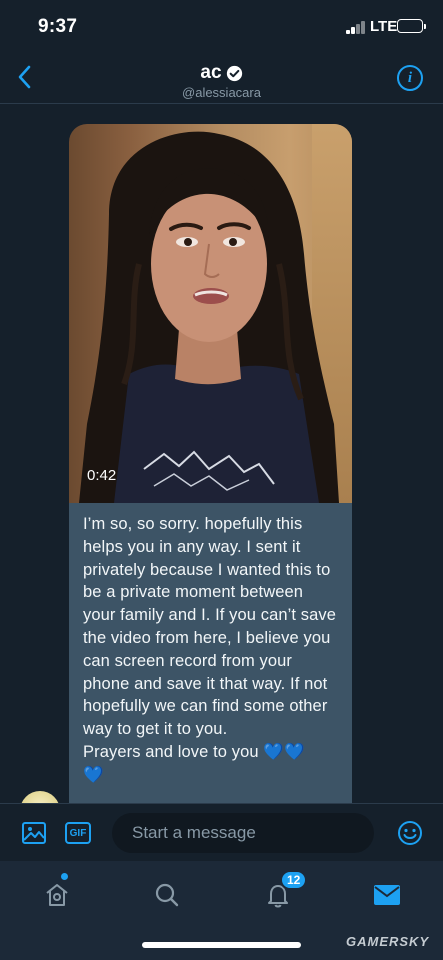  Describe the element at coordinates (211, 72) in the screenshot. I see `contact-name: ac` at that location.